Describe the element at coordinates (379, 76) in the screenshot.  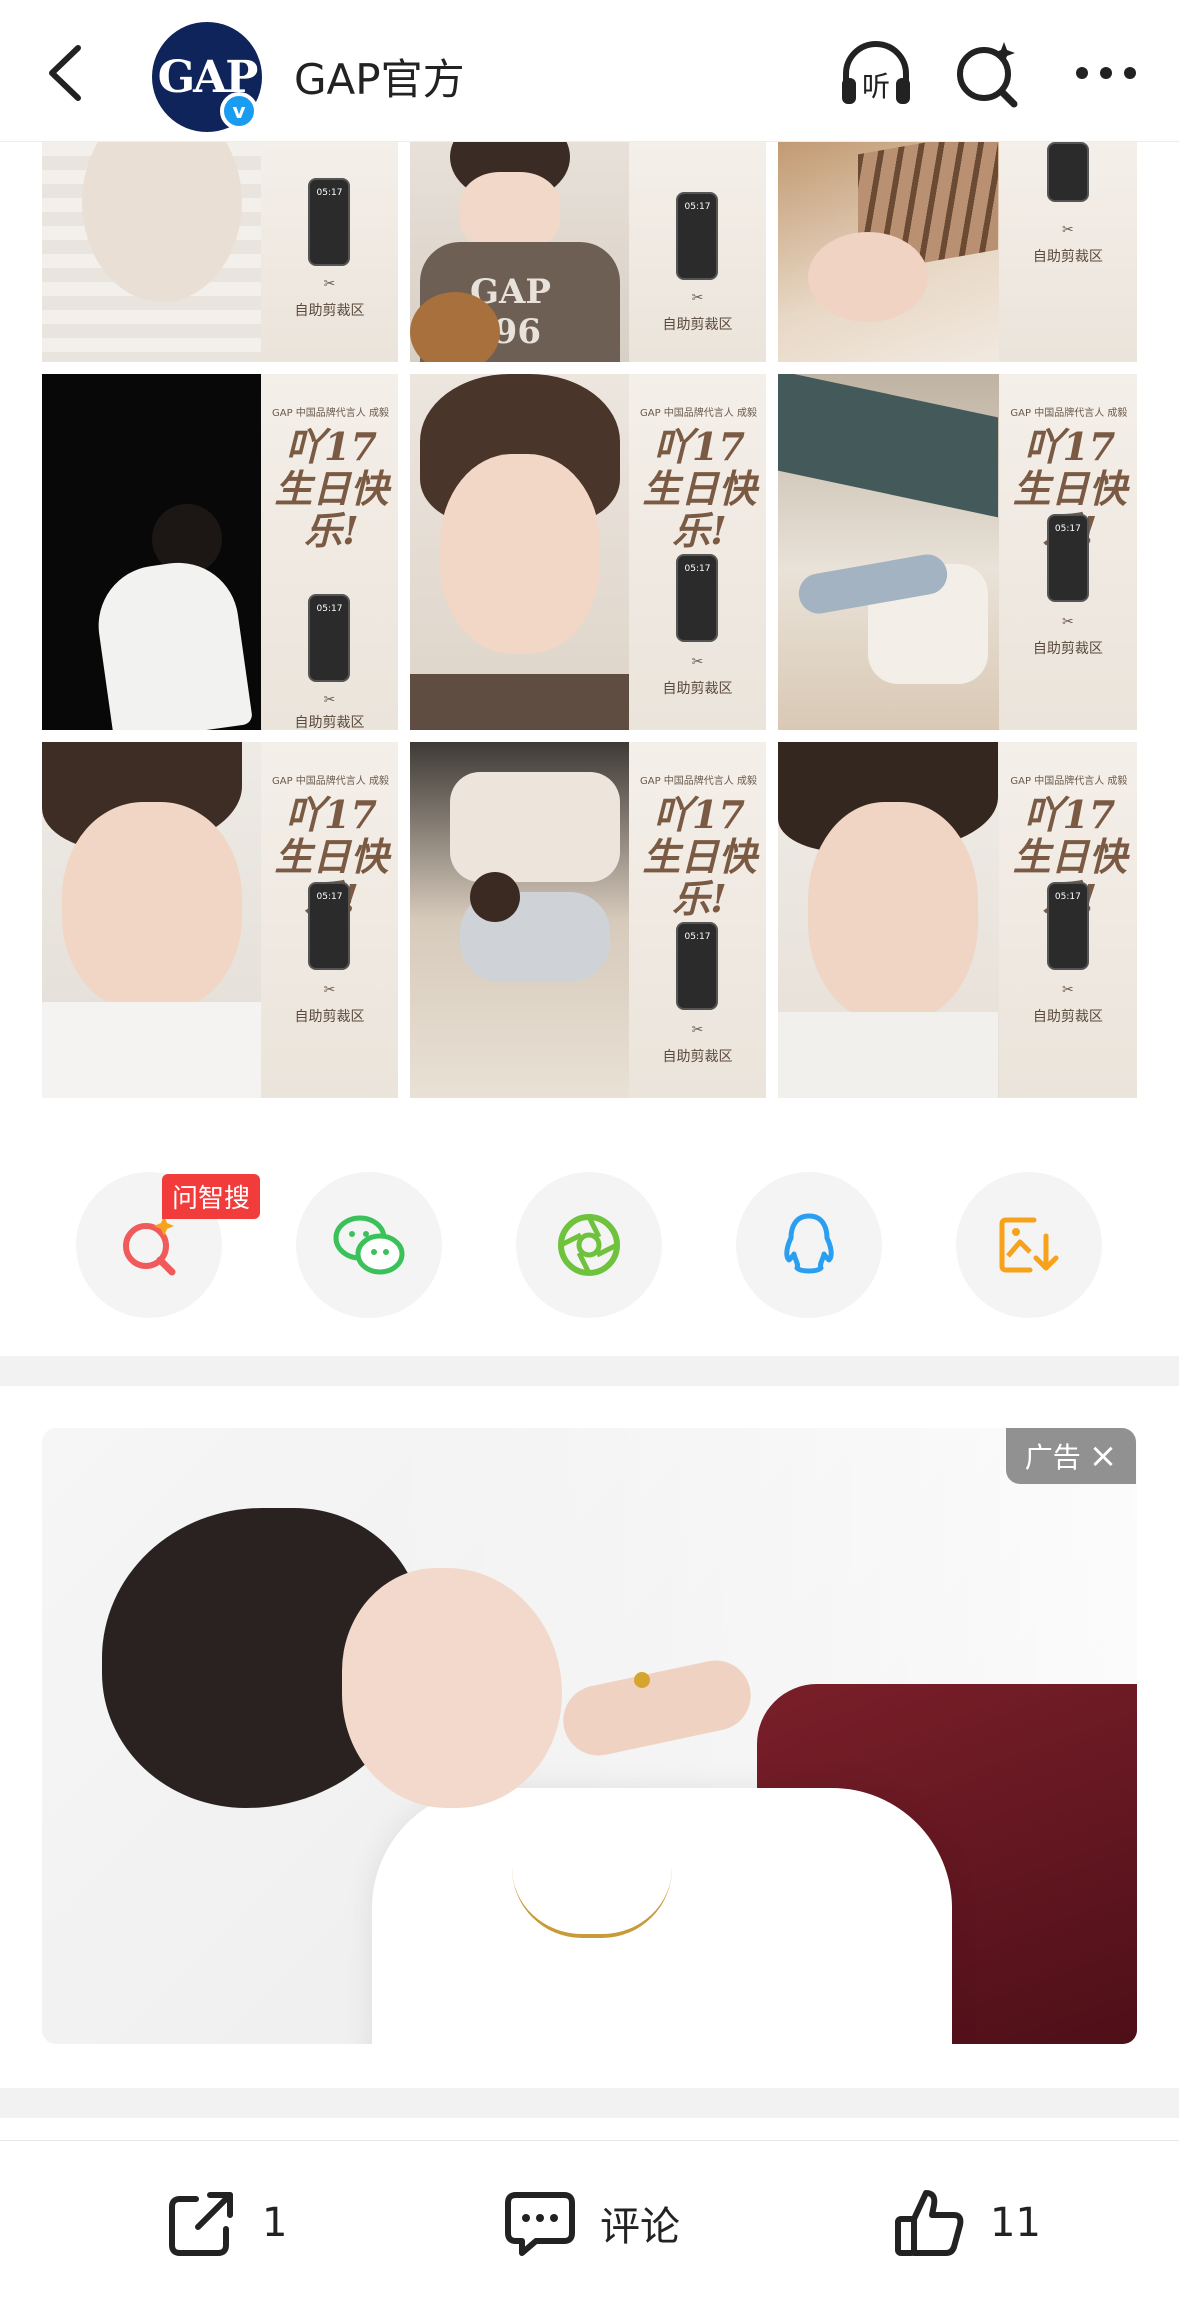
I see `account-name: GAP官方` at that location.